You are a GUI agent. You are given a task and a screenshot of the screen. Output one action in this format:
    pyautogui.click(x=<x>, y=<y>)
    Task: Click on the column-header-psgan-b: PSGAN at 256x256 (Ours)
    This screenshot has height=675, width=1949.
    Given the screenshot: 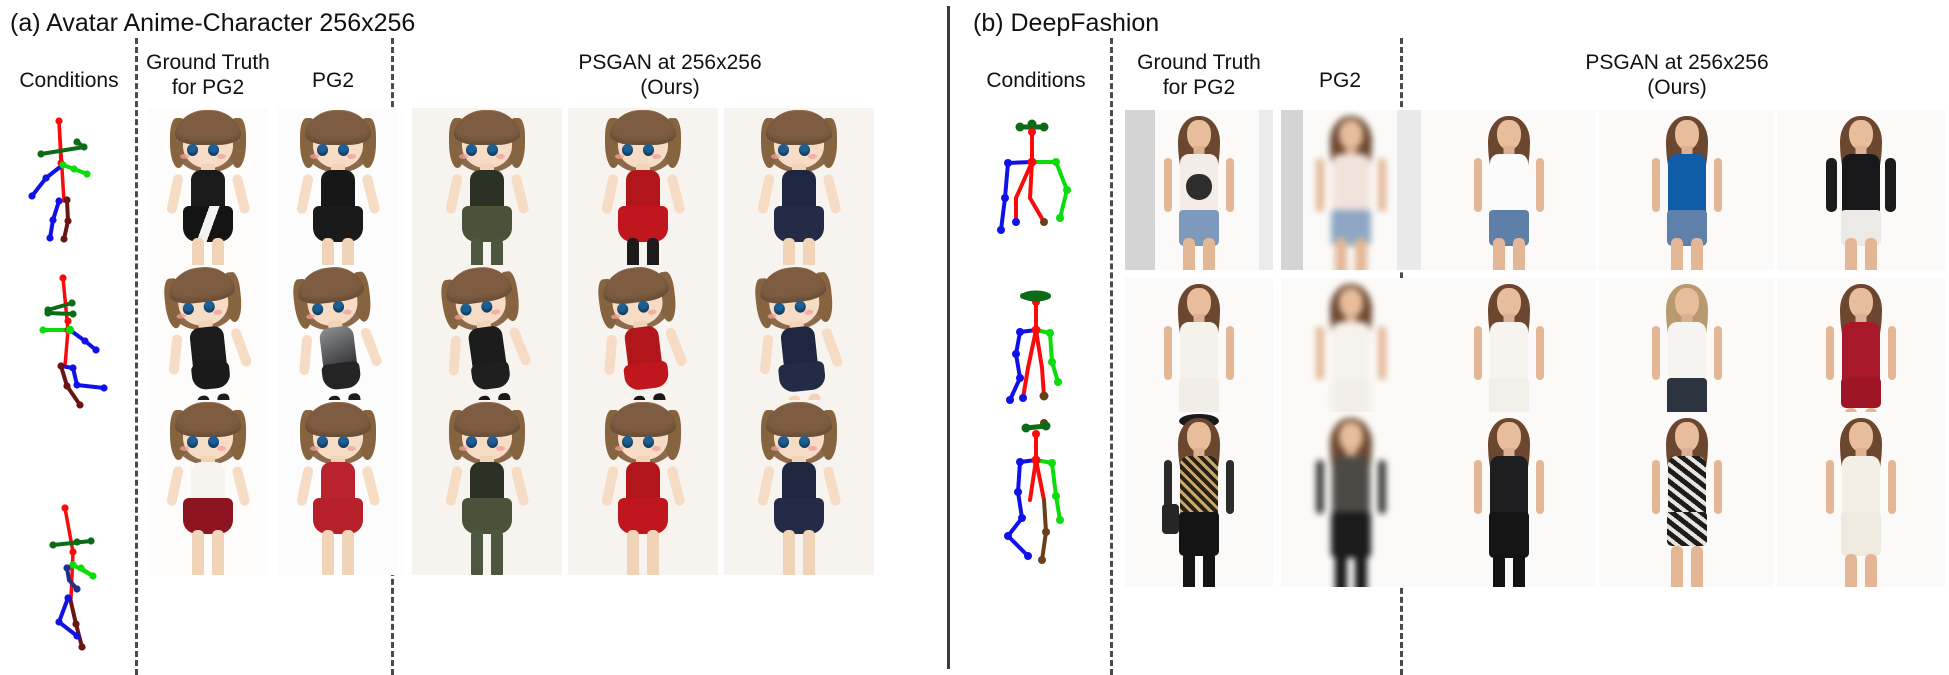 What is the action you would take?
    pyautogui.click(x=1677, y=75)
    